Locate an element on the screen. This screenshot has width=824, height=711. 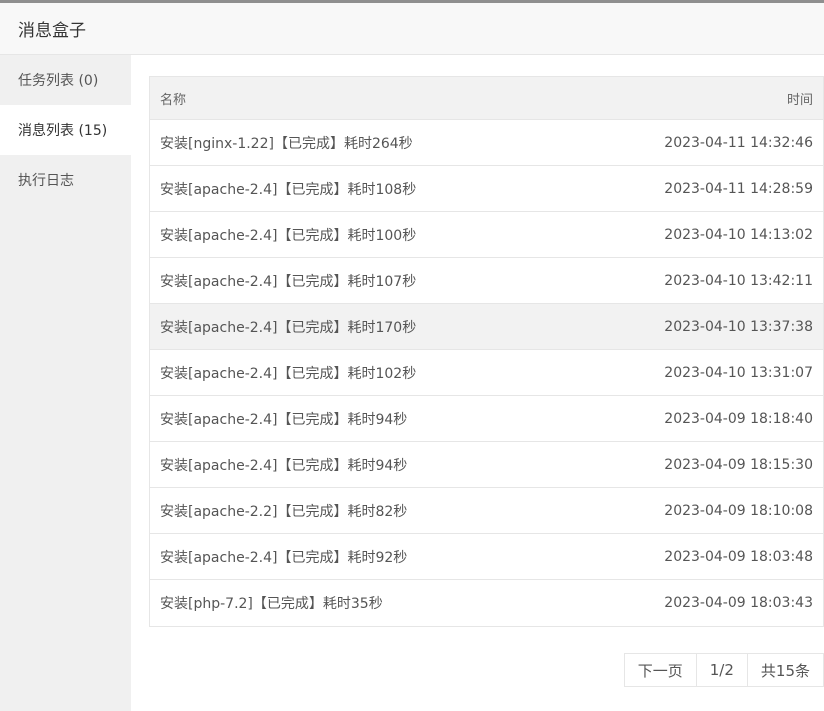
row-time: 2023-04-10 13:42:11 is located at coordinates (738, 280).